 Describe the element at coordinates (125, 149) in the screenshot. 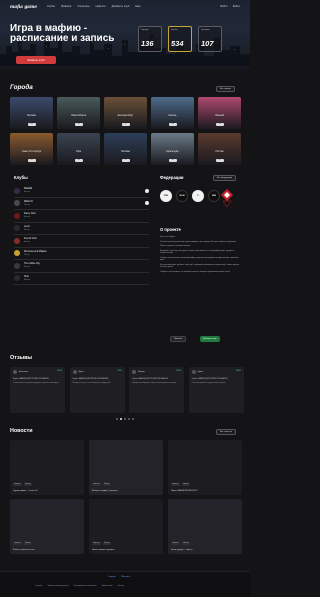

I see `city-card: Москва 12` at that location.